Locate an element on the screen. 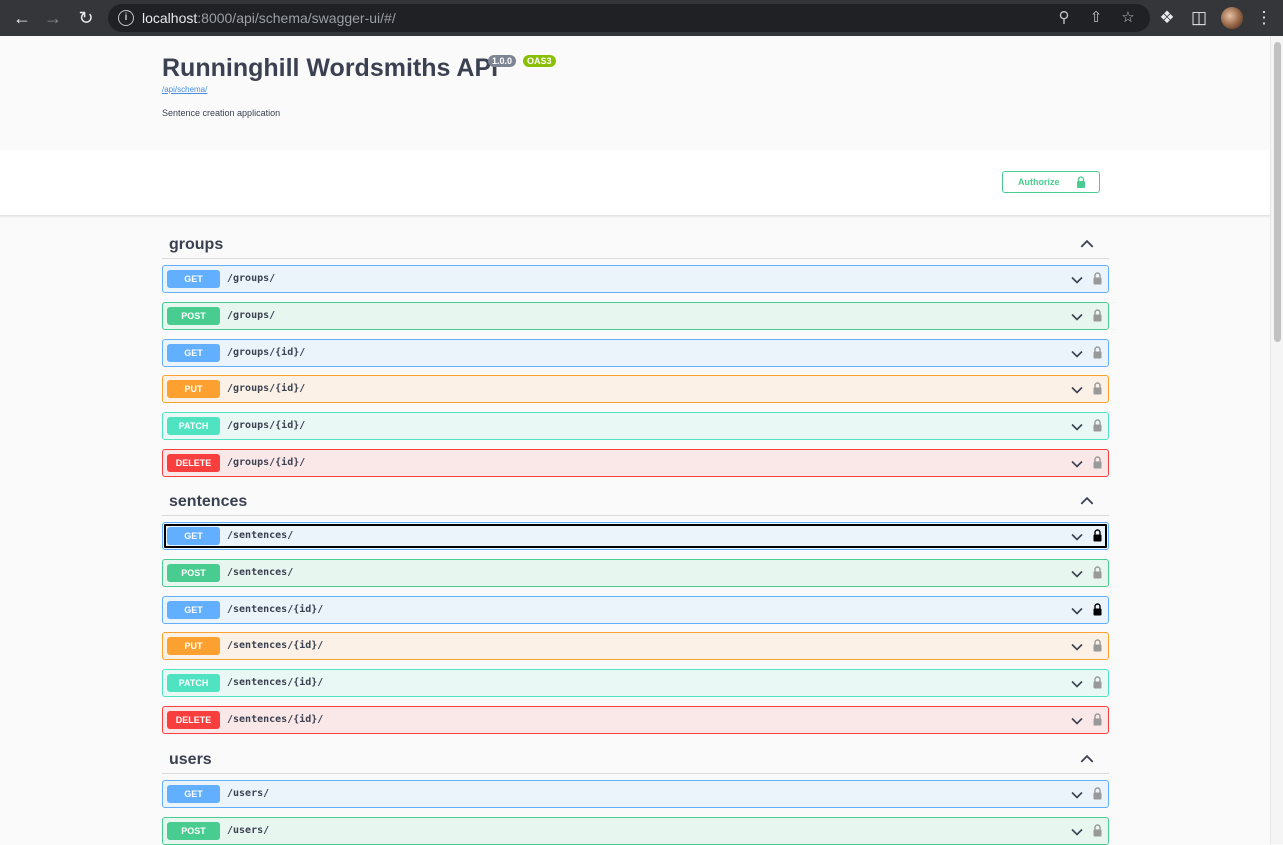 This screenshot has height=845, width=1283. scheme-container: Authorize is located at coordinates (635, 183).